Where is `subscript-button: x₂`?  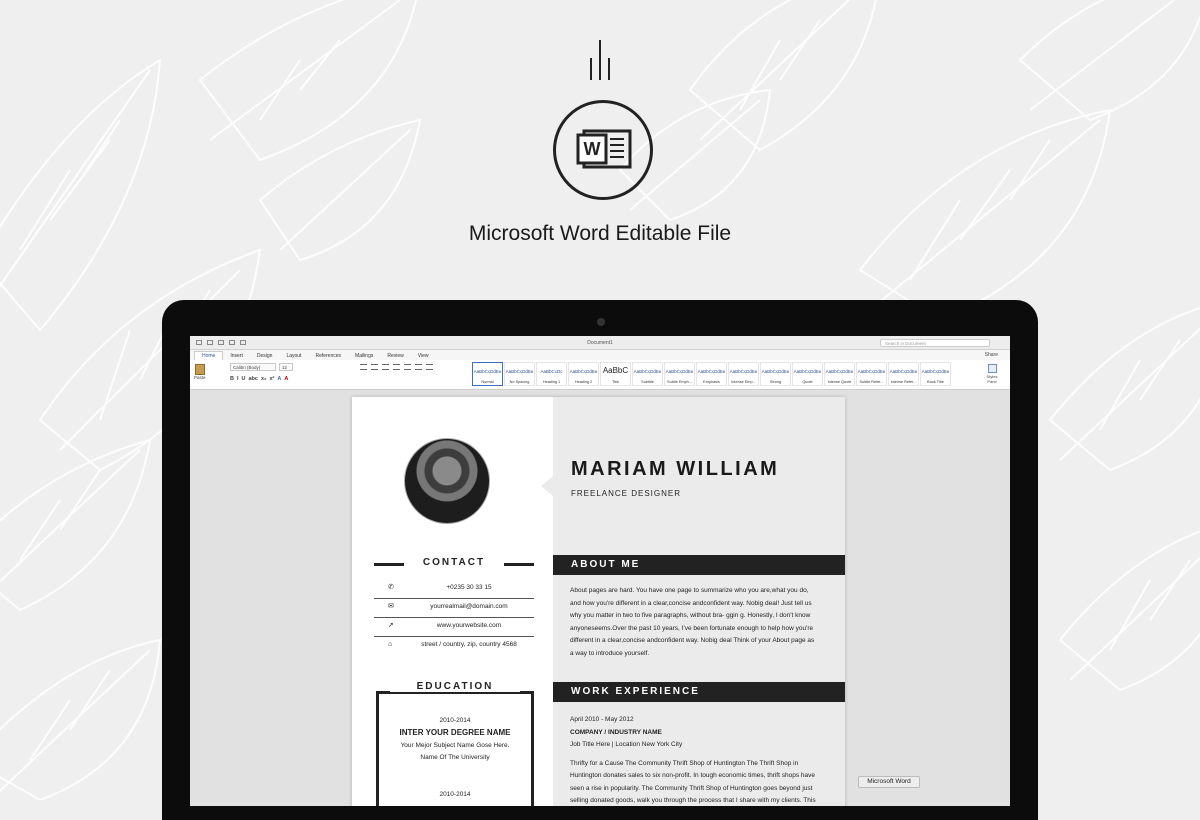 subscript-button: x₂ is located at coordinates (264, 379).